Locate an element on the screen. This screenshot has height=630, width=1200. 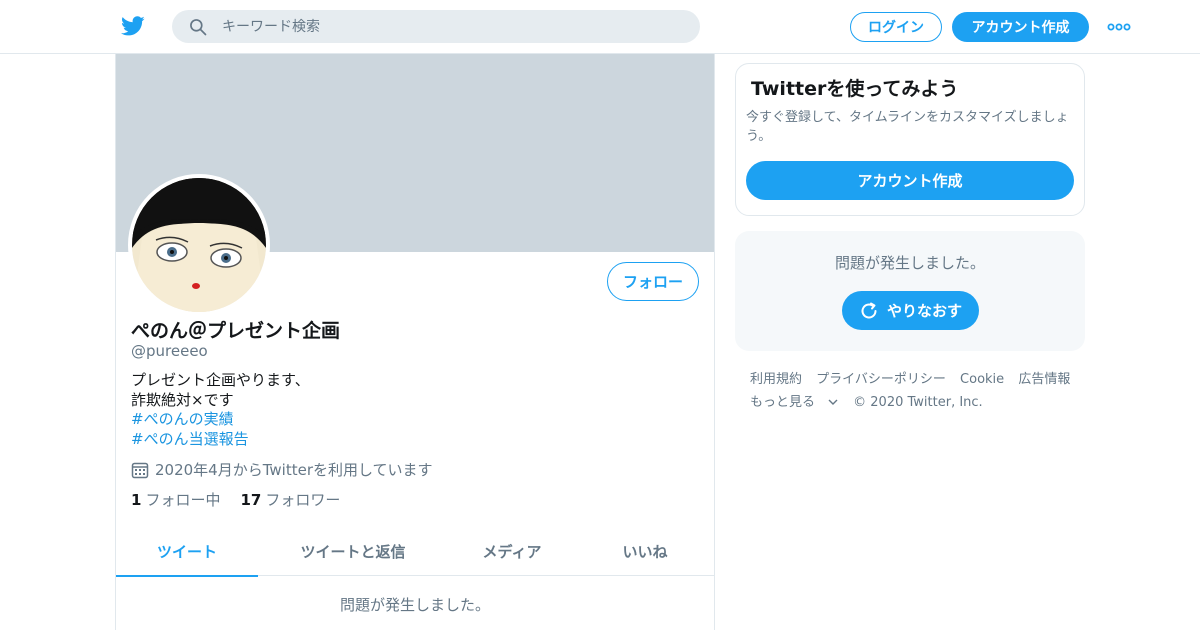
sidebar-error-card: 問題が発生しました。 やりなおす is located at coordinates (910, 291).